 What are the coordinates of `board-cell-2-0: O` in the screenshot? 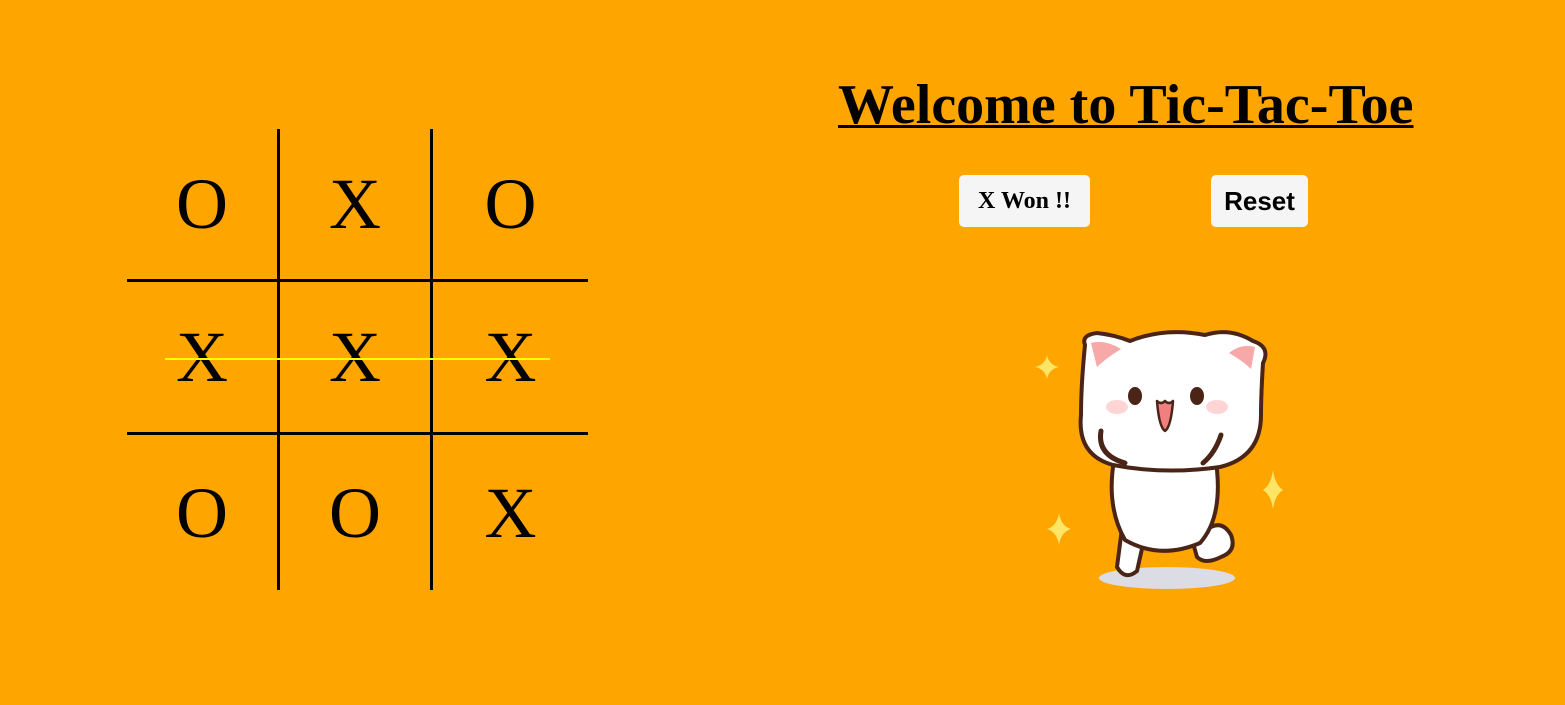 It's located at (203, 512).